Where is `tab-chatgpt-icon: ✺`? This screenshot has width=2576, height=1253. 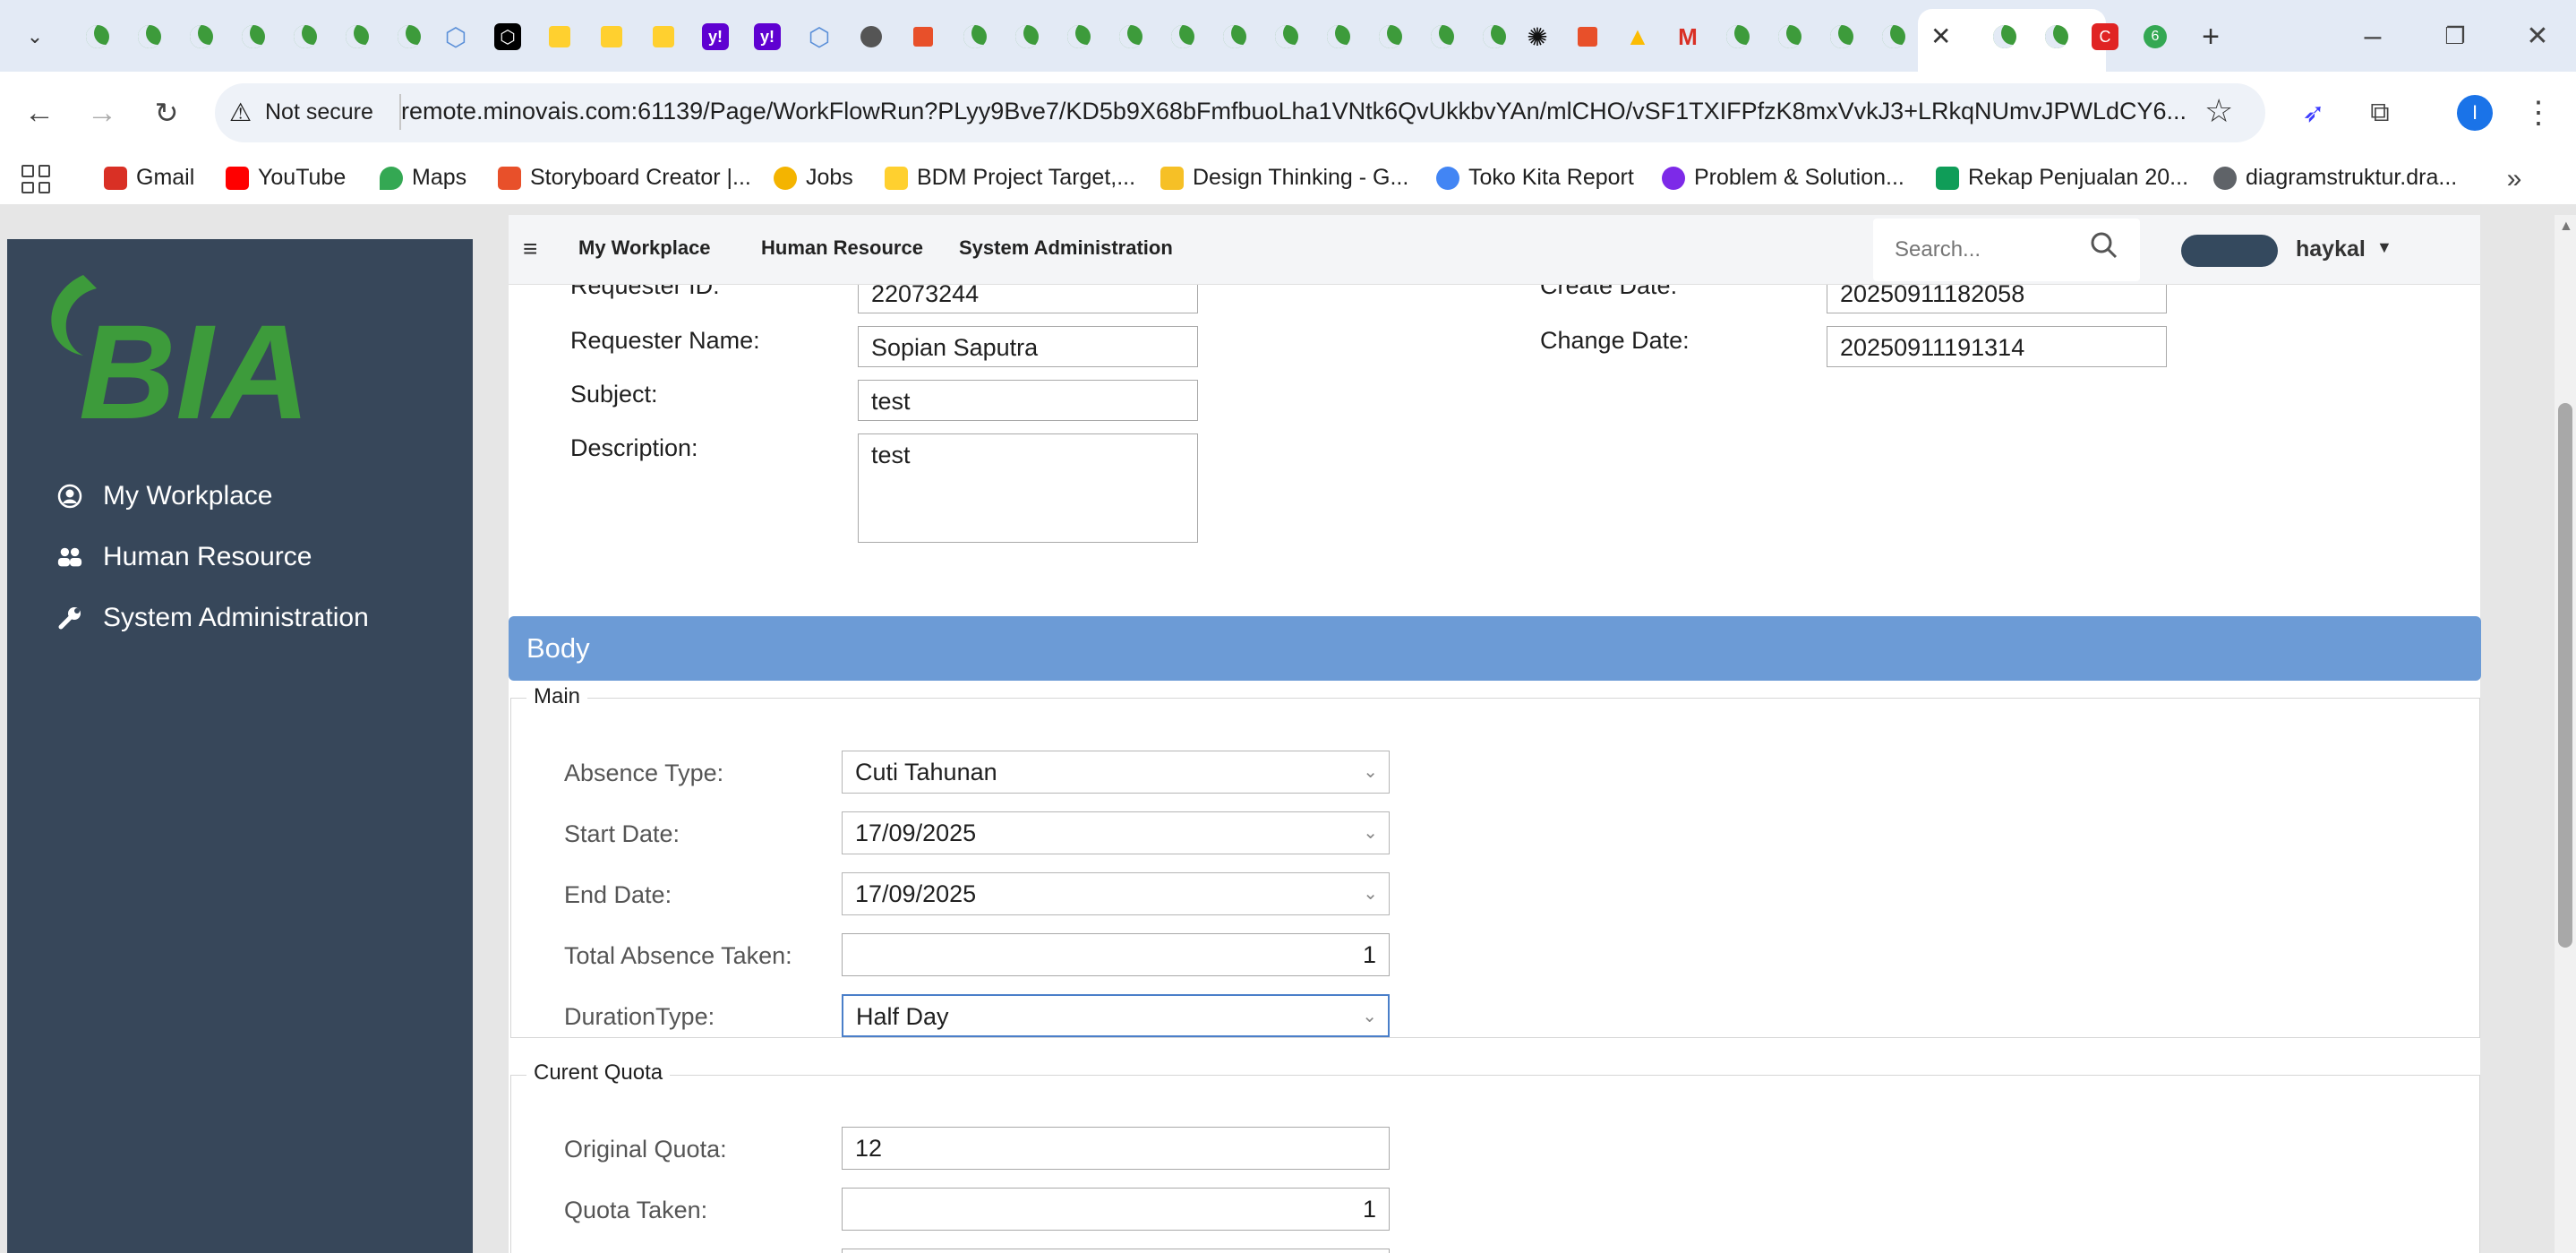 tab-chatgpt-icon: ✺ is located at coordinates (1537, 37).